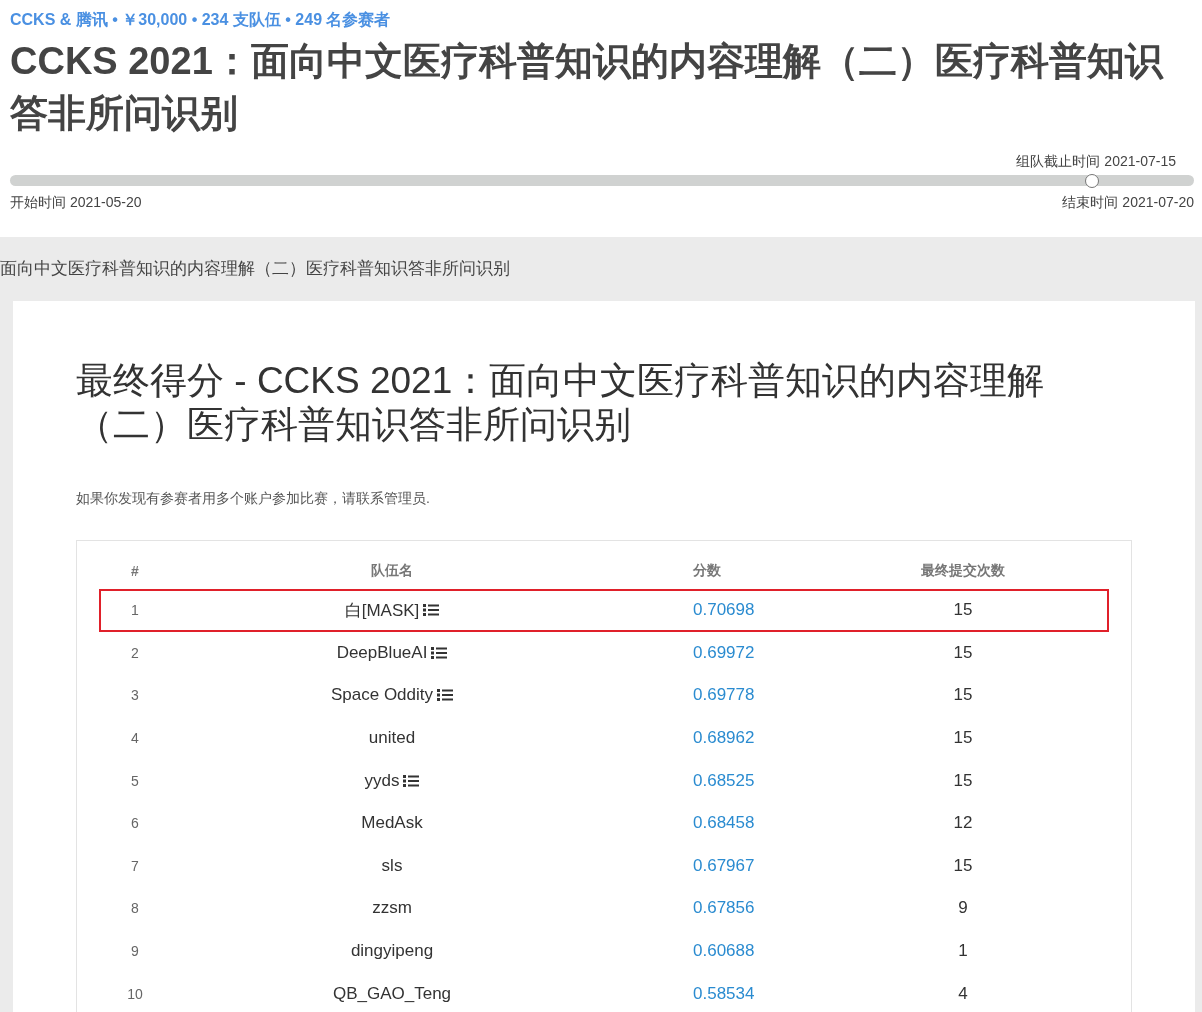 The width and height of the screenshot is (1202, 1012). Describe the element at coordinates (382, 780) in the screenshot. I see `team-name: yyds` at that location.